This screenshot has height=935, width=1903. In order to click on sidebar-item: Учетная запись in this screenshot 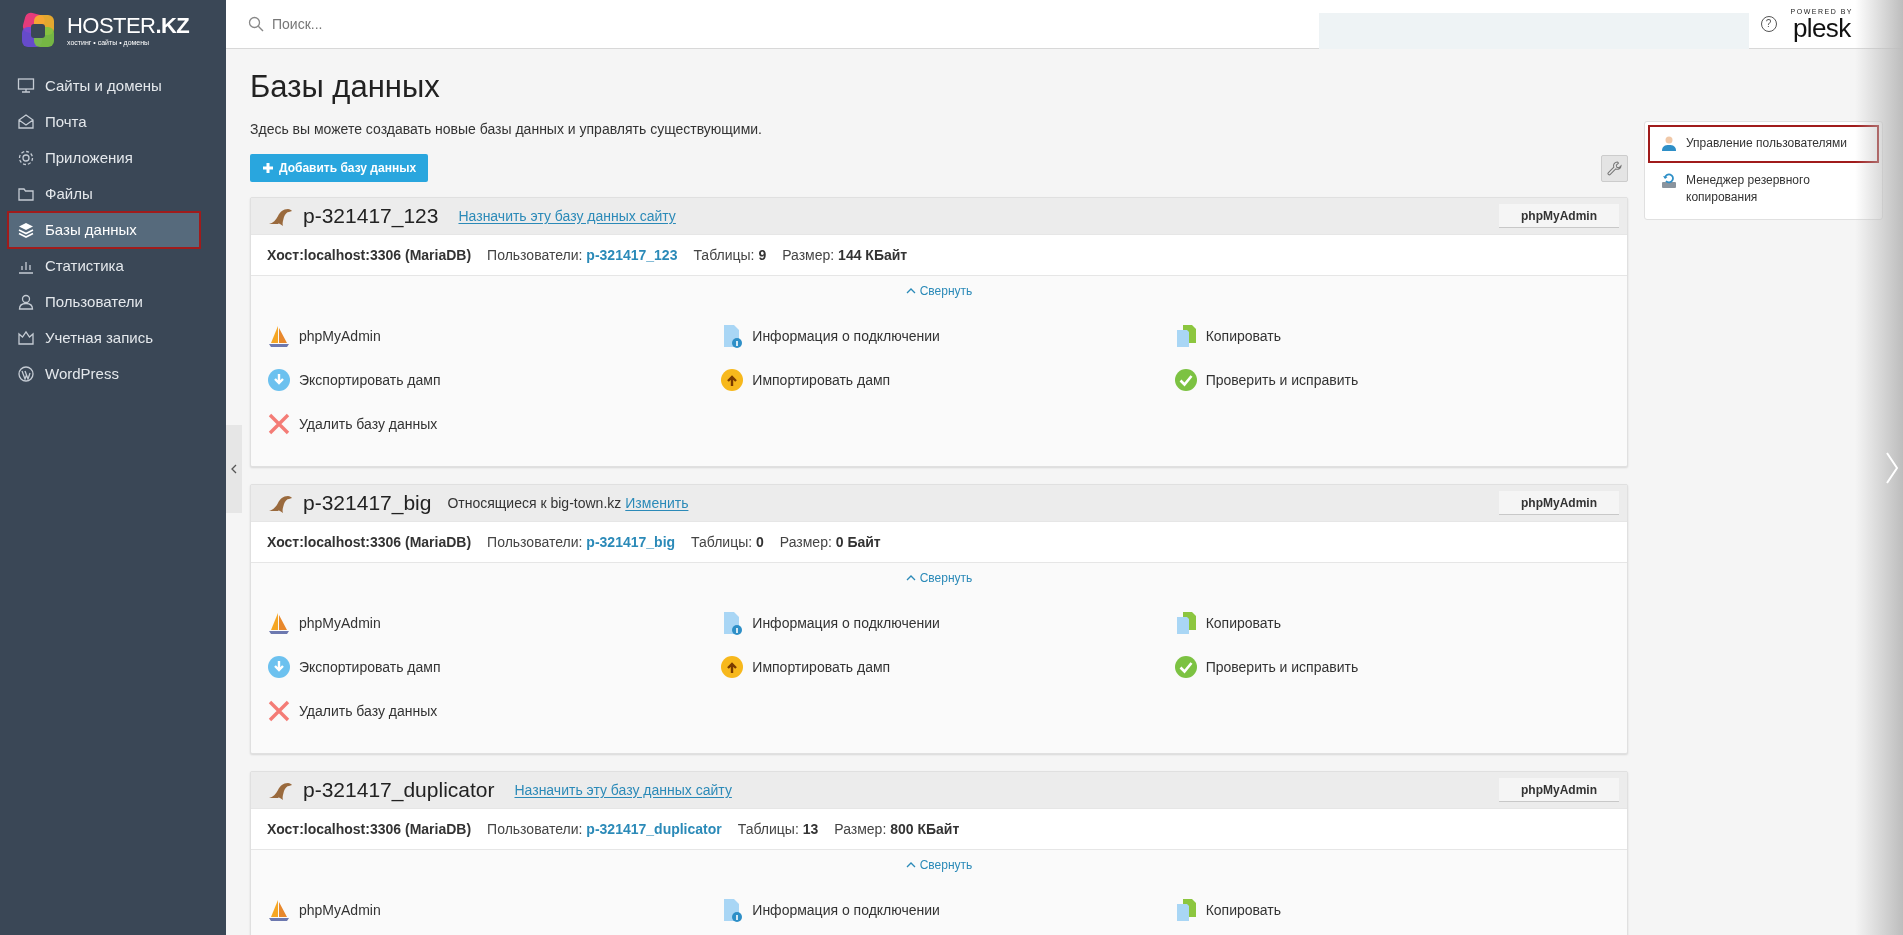, I will do `click(104, 338)`.